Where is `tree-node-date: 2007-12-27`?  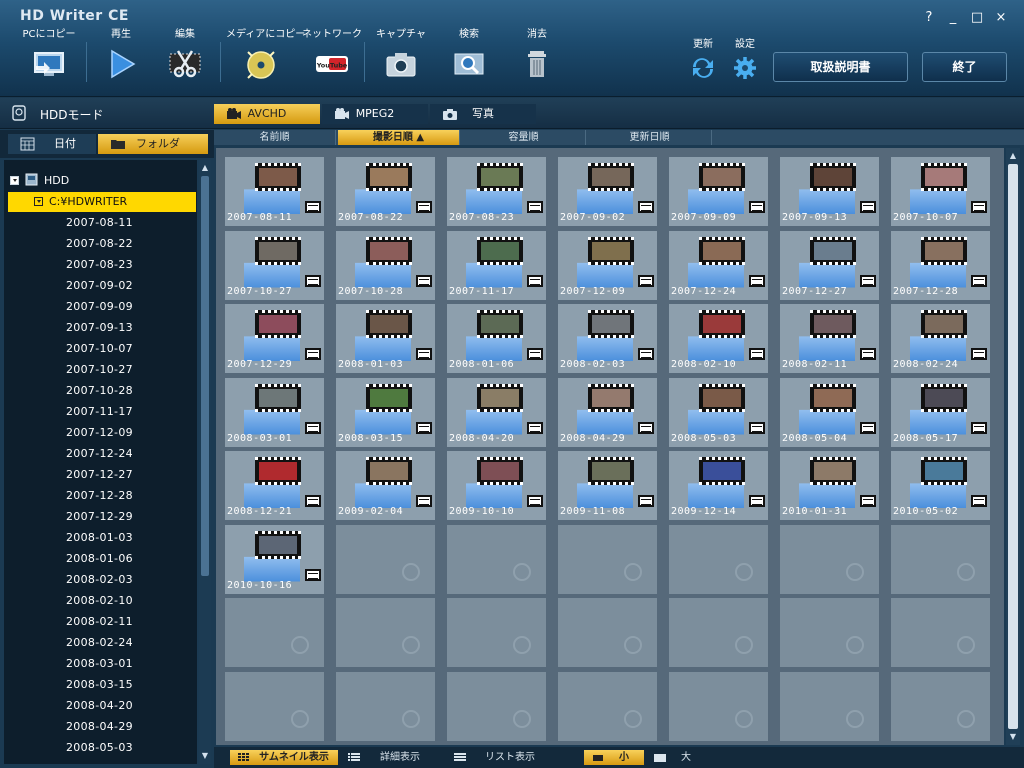 tree-node-date: 2007-12-27 is located at coordinates (99, 475).